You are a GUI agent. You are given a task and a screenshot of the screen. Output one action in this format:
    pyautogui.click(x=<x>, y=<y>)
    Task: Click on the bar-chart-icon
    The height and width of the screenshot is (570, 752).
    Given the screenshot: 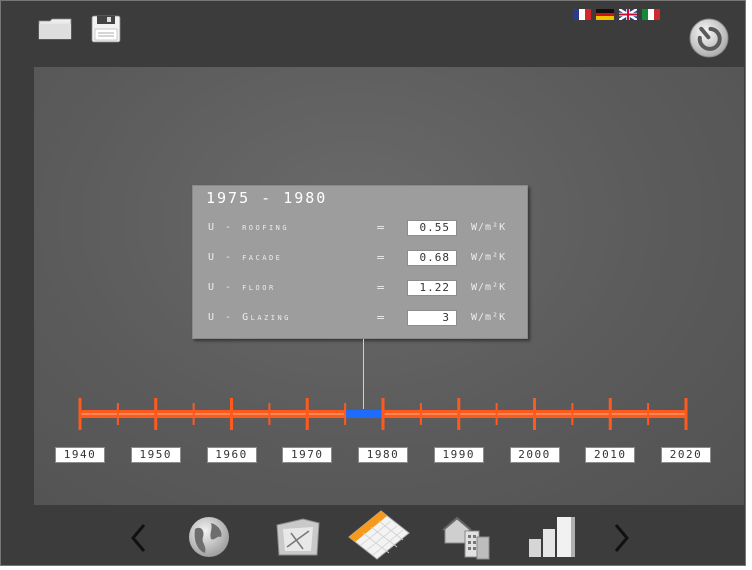 What is the action you would take?
    pyautogui.click(x=551, y=537)
    